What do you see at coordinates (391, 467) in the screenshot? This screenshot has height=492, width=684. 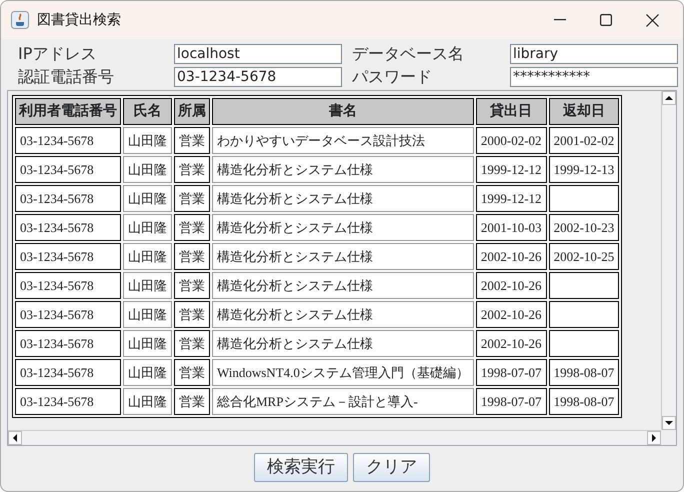 I see `clear-button: クリア` at bounding box center [391, 467].